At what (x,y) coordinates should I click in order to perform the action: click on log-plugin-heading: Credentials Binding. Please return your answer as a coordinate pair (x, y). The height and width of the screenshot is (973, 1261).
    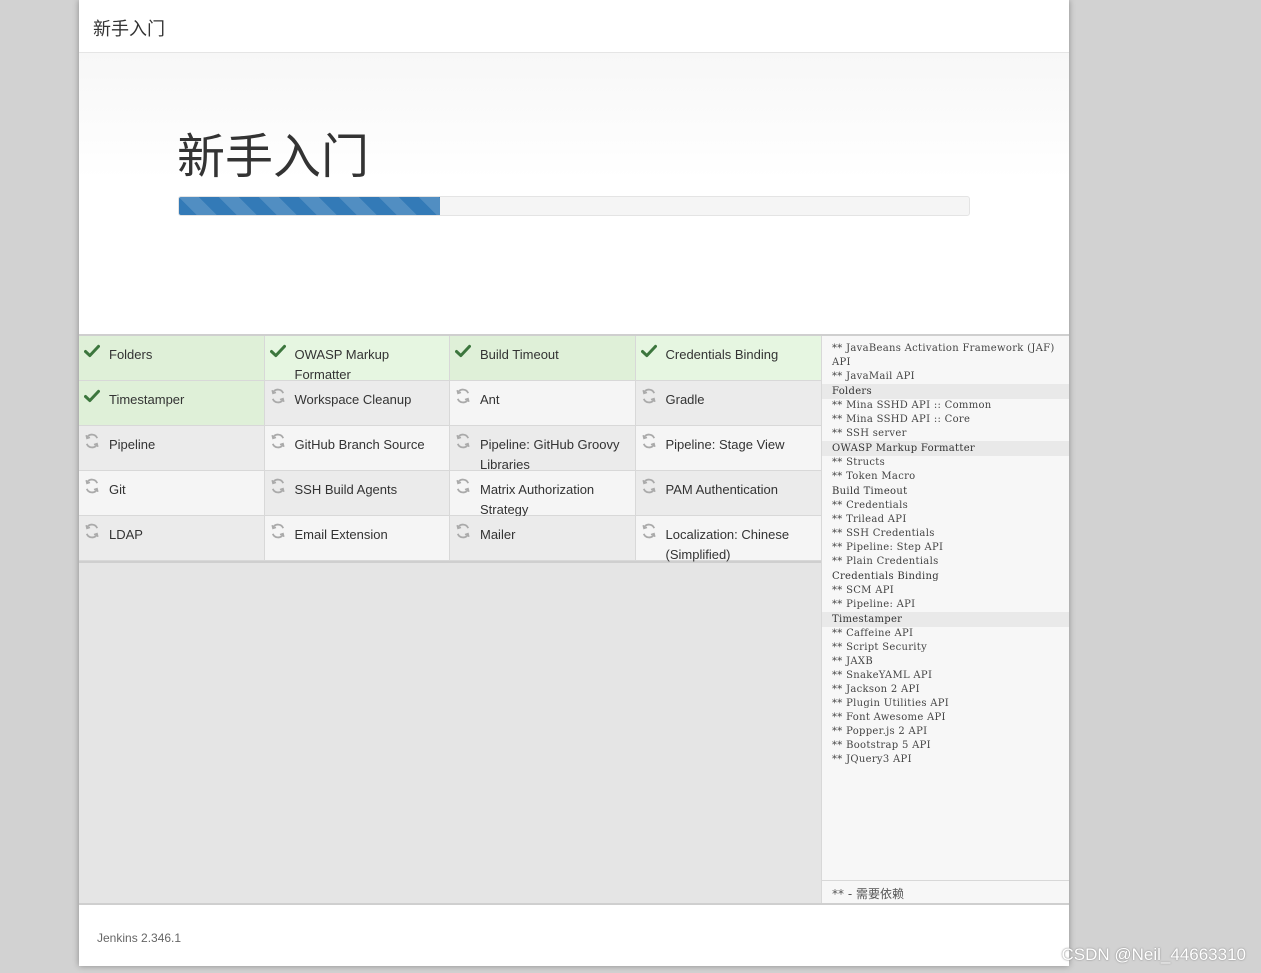
    Looking at the image, I should click on (885, 576).